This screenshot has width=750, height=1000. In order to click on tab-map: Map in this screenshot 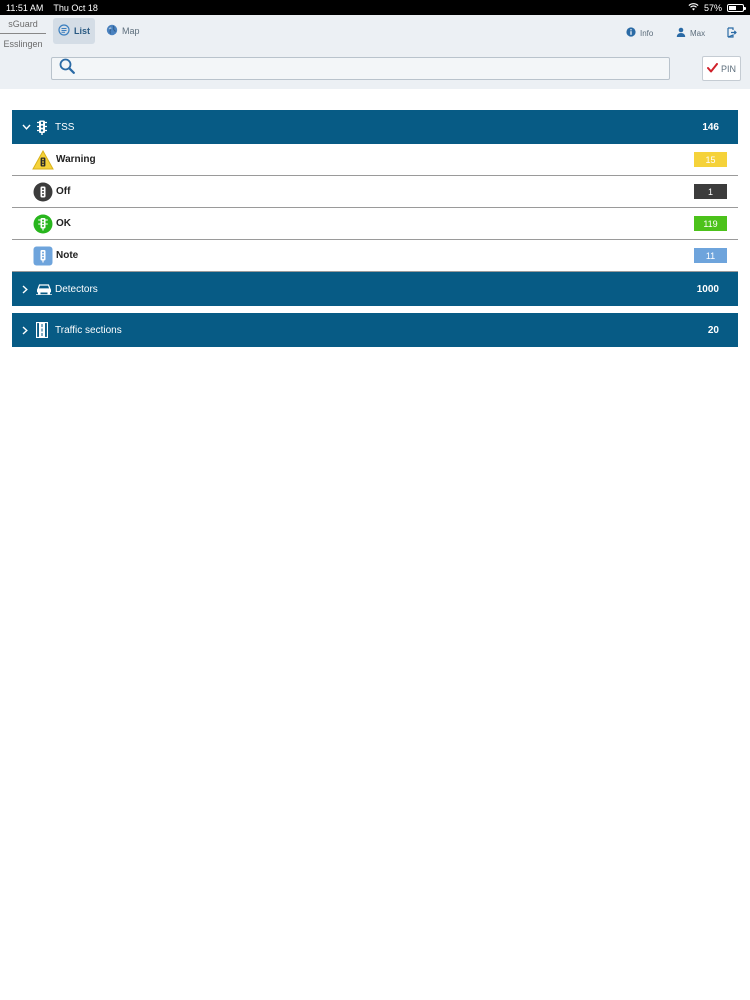, I will do `click(123, 31)`.